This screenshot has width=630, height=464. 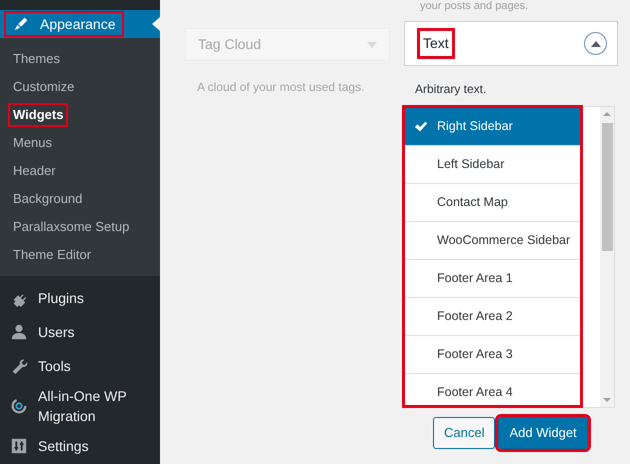 I want to click on widget-header: Text, so click(x=511, y=43).